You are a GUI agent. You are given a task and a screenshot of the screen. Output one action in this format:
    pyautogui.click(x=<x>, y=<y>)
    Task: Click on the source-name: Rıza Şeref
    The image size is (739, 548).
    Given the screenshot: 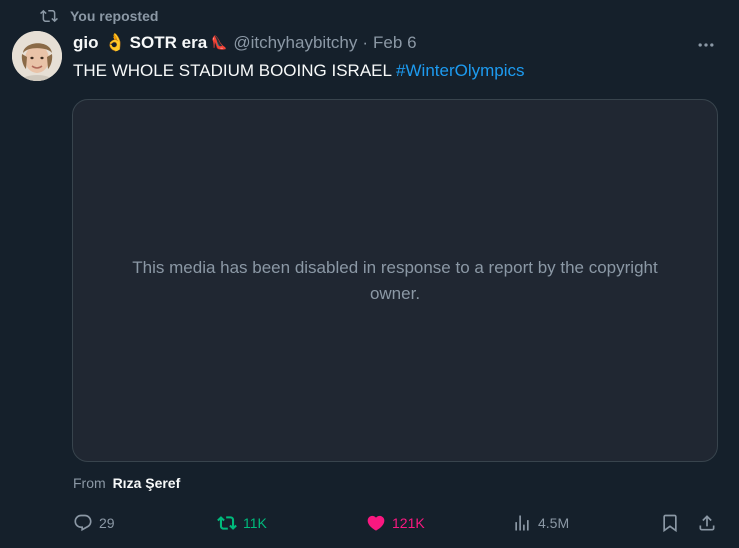 What is the action you would take?
    pyautogui.click(x=147, y=483)
    